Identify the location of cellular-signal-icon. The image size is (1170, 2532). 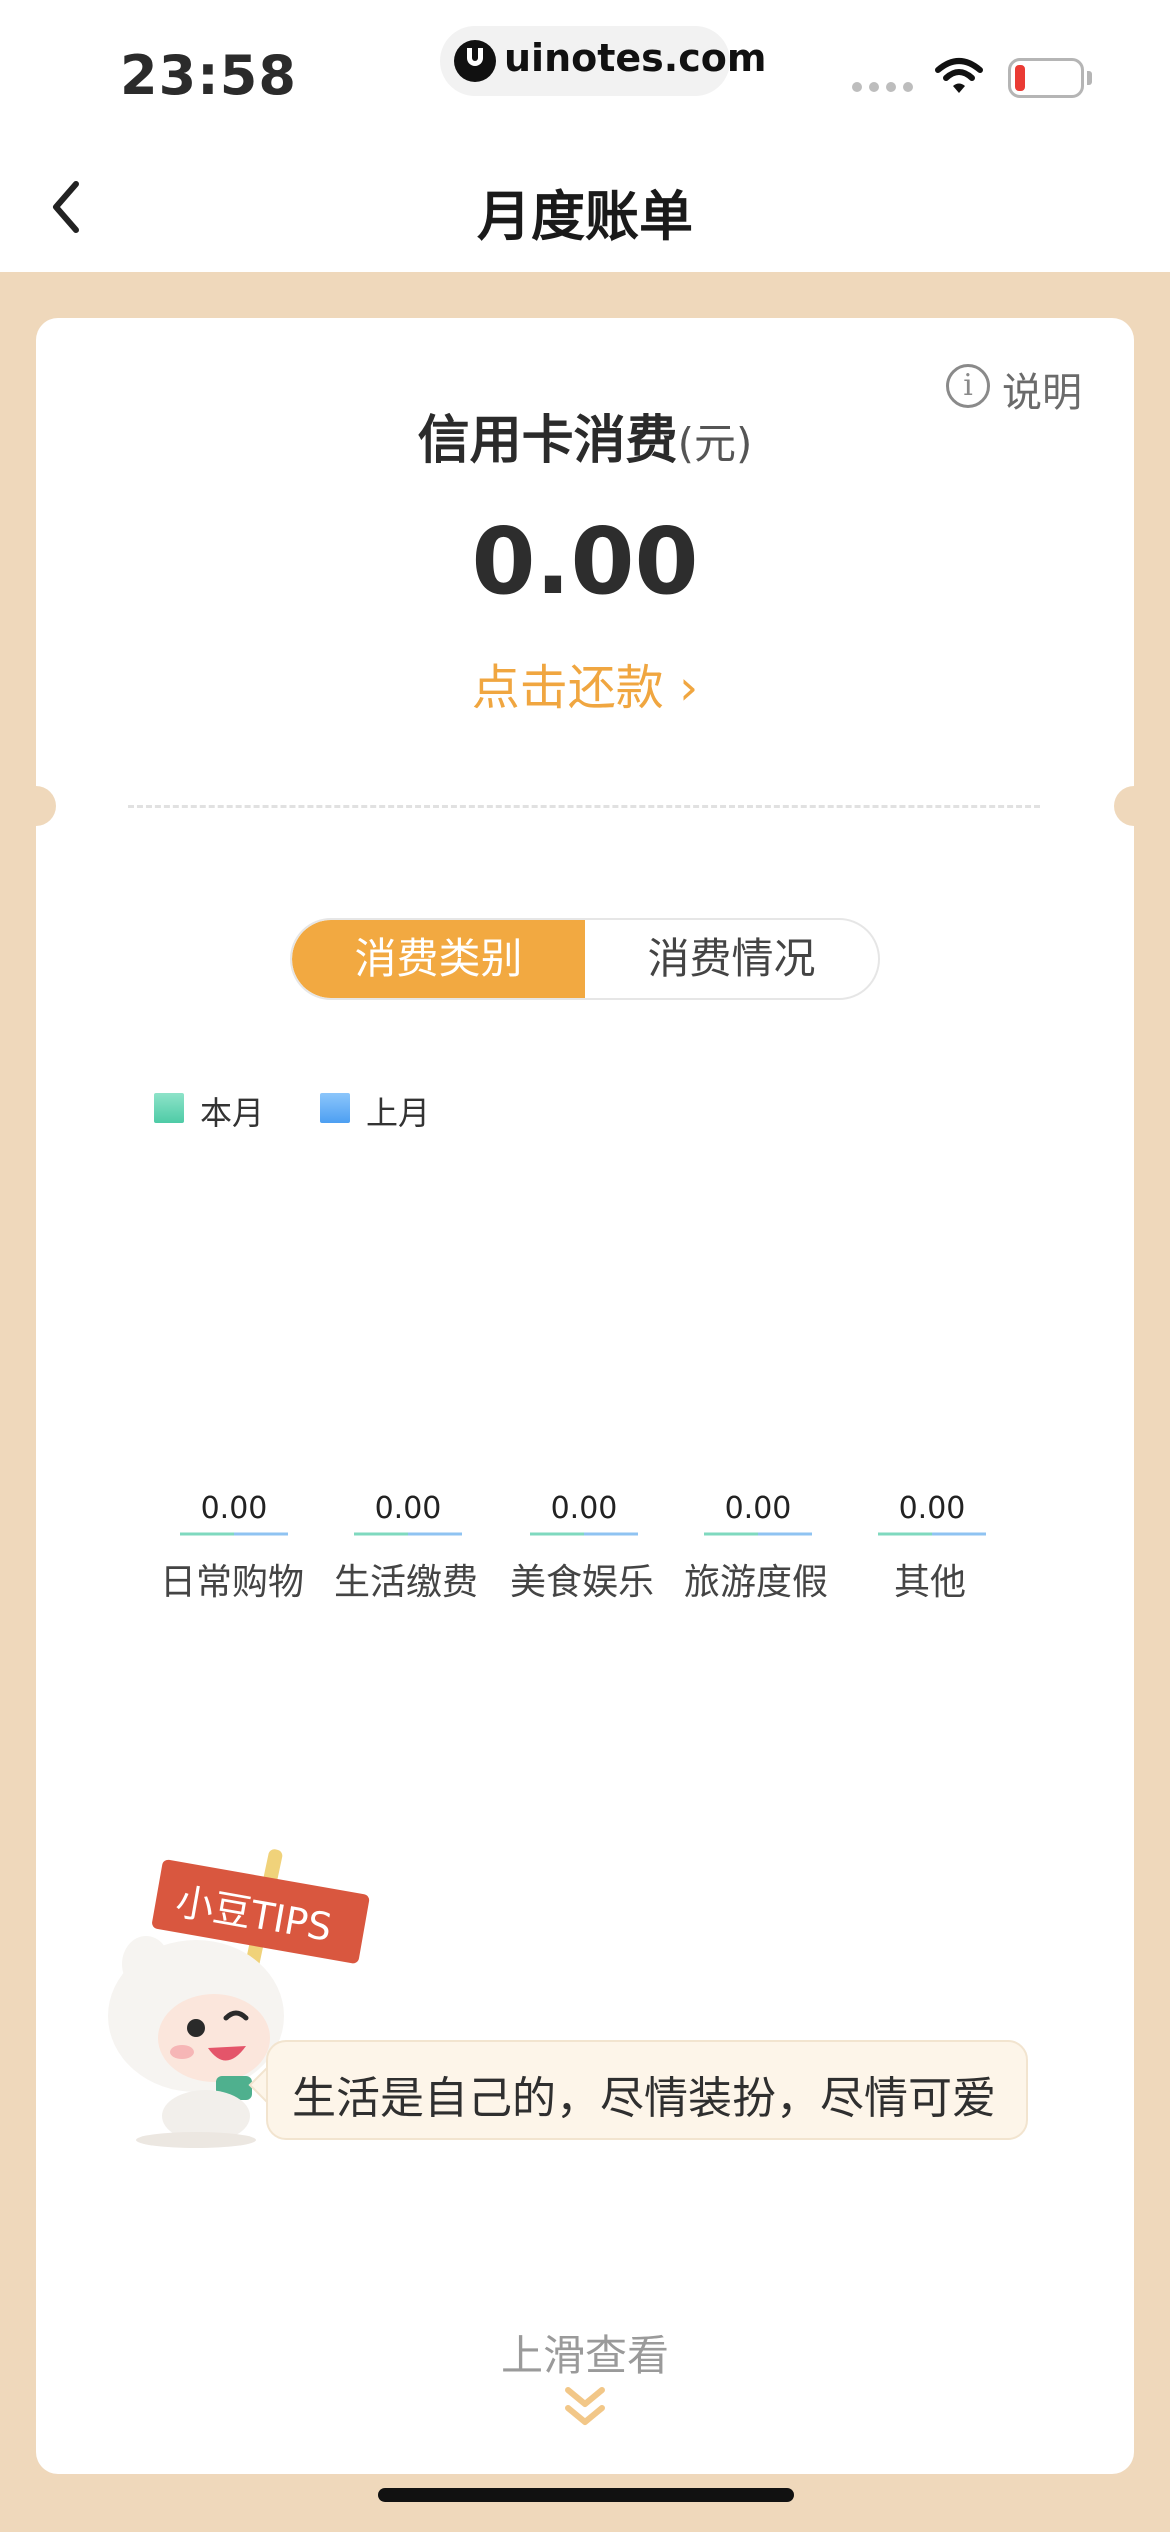
(884, 88).